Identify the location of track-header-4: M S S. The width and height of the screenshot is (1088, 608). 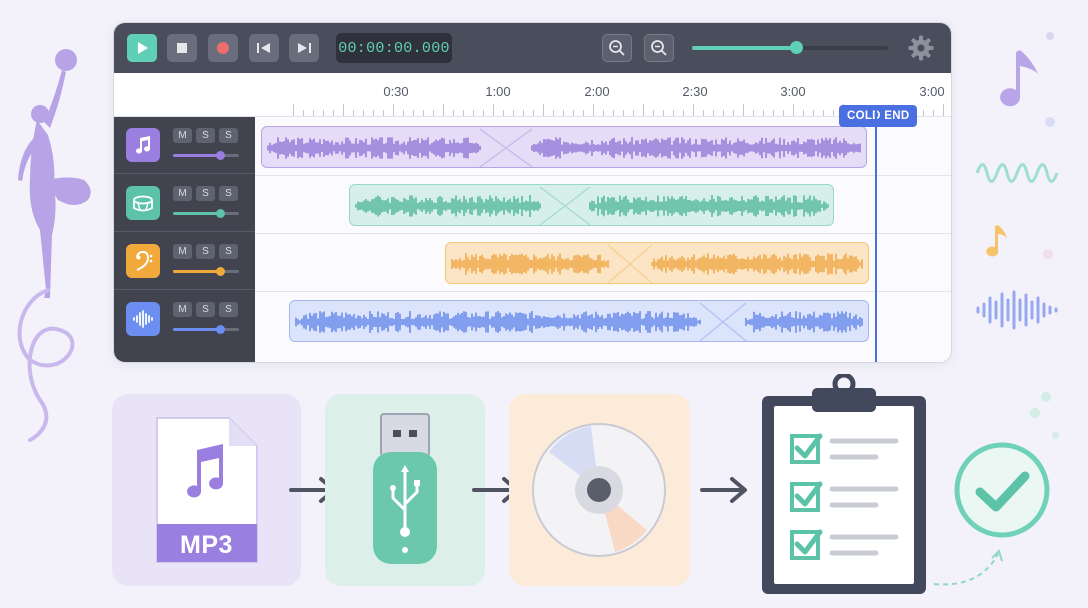
(184, 319).